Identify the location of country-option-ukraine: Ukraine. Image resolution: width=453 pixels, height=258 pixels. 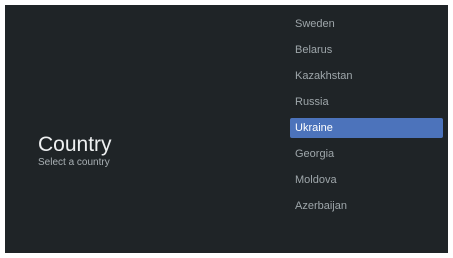
(366, 128).